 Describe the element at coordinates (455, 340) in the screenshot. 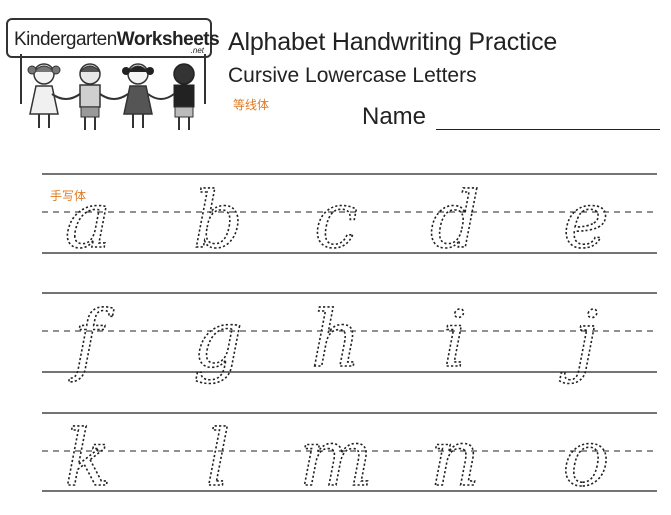

I see `tracing-letter: i` at that location.